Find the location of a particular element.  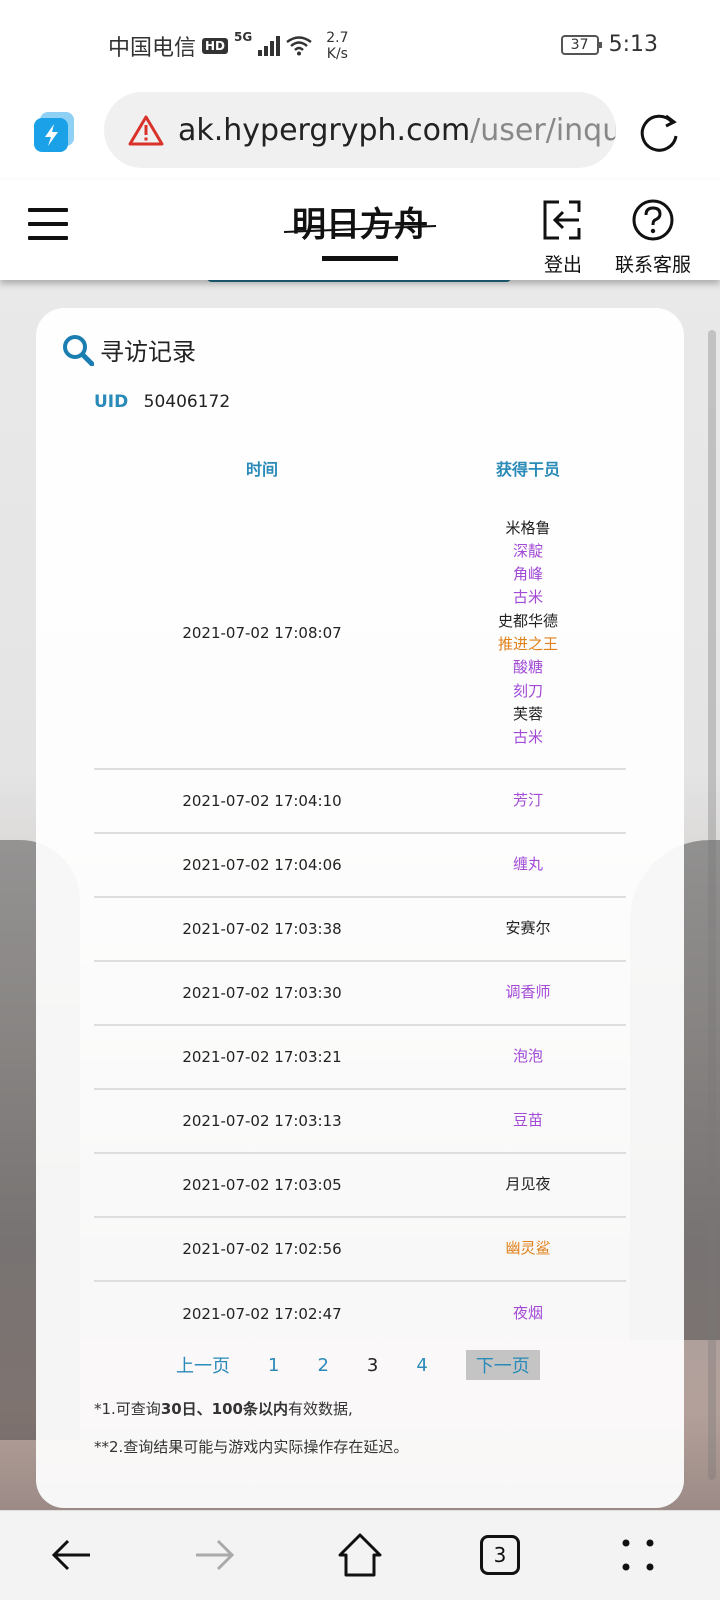

operator-name: 刻刀 is located at coordinates (527, 690).